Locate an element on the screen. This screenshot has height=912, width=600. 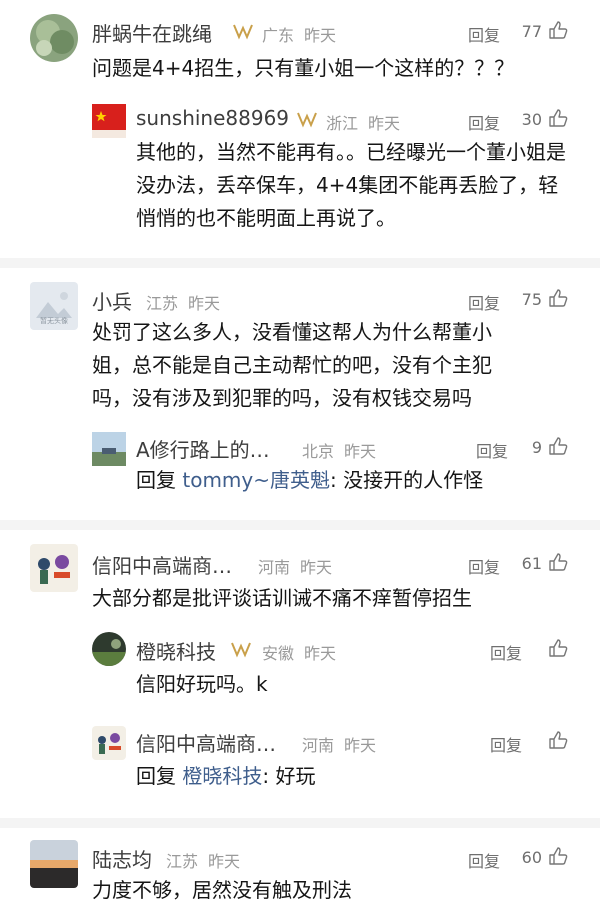
reply-text: 回复 tommy~唐英魁: 没接开的人作怪 is located at coordinates (351, 480).